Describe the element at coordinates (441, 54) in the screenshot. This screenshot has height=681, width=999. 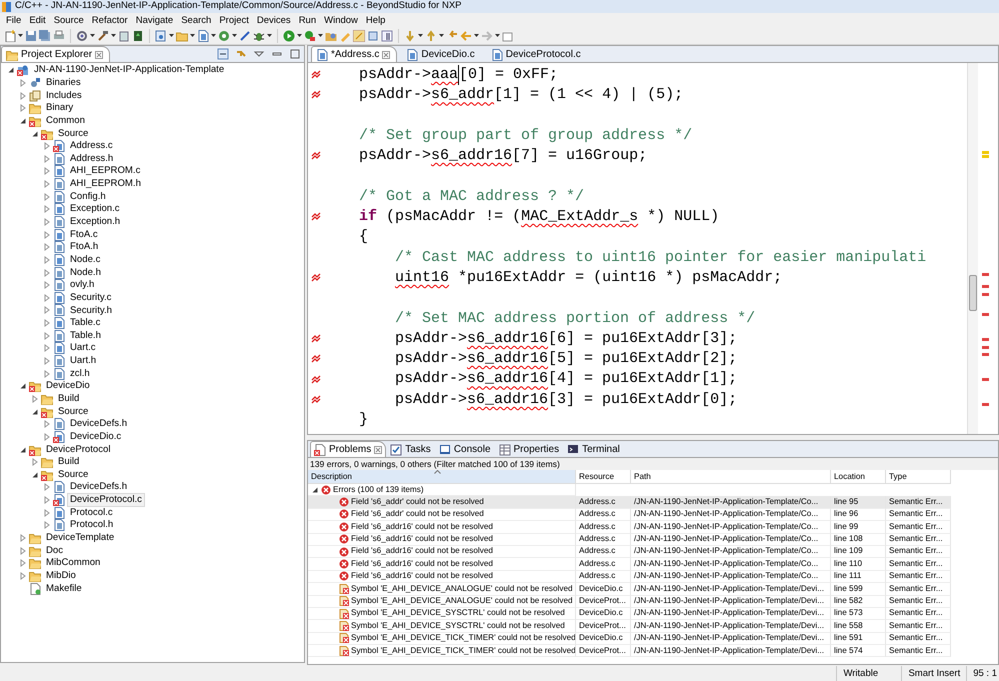
I see `editor-tab: DeviceDio.c` at that location.